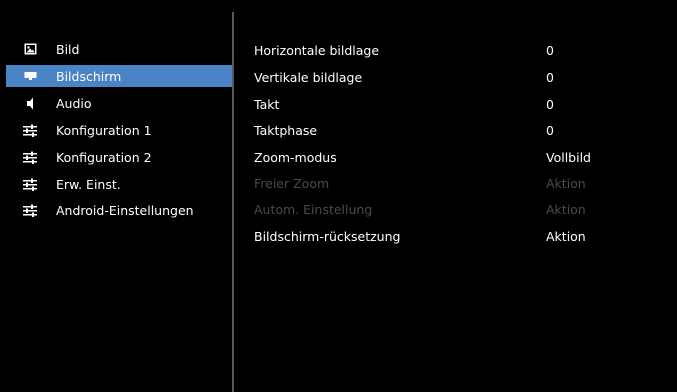 The width and height of the screenshot is (677, 392). I want to click on setting-label: Freier Zoom, so click(292, 183).